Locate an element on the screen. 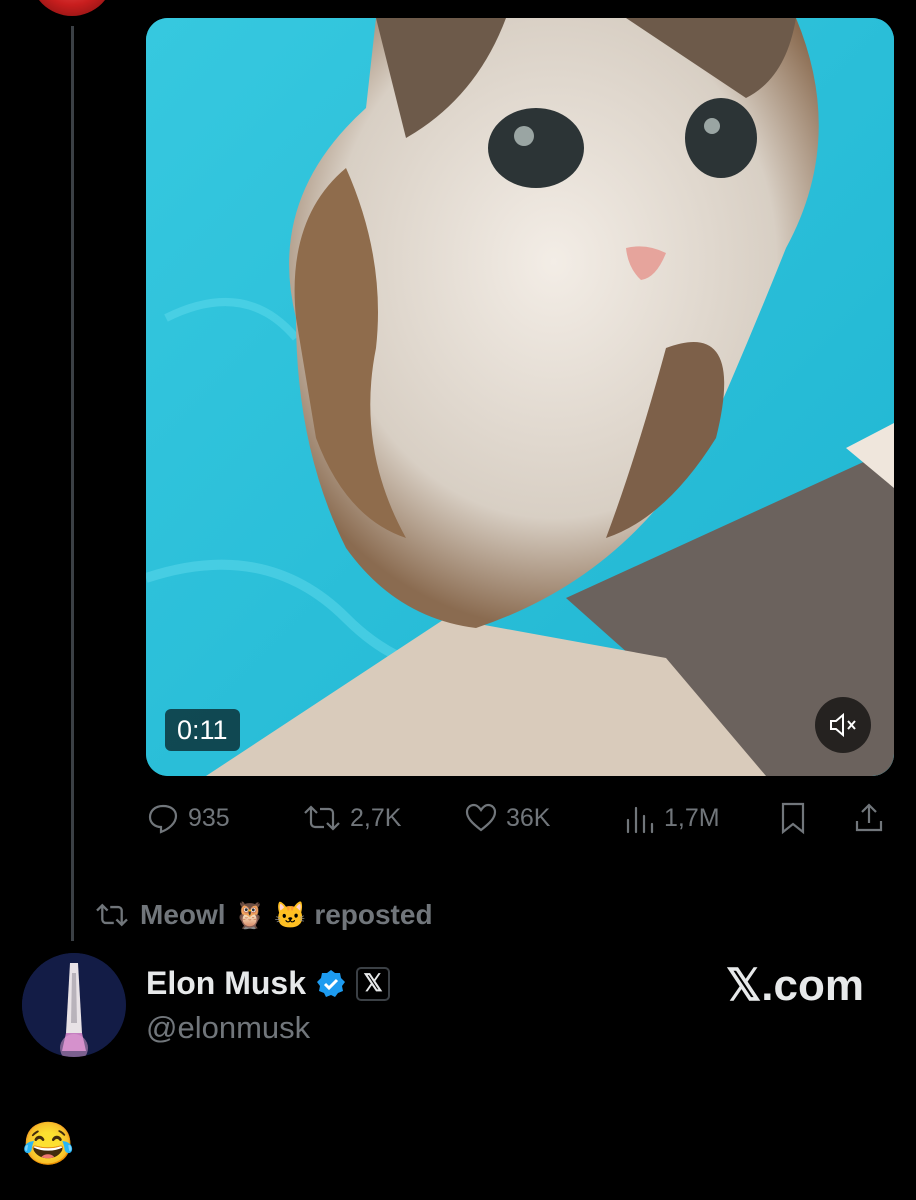 Image resolution: width=916 pixels, height=1200 pixels. author-display-name: Elon Musk is located at coordinates (226, 983).